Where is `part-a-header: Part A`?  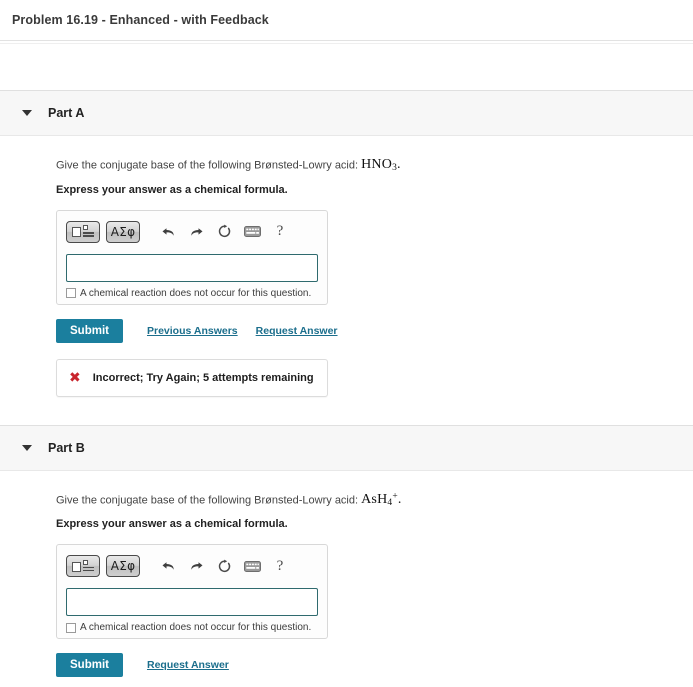 part-a-header: Part A is located at coordinates (346, 113).